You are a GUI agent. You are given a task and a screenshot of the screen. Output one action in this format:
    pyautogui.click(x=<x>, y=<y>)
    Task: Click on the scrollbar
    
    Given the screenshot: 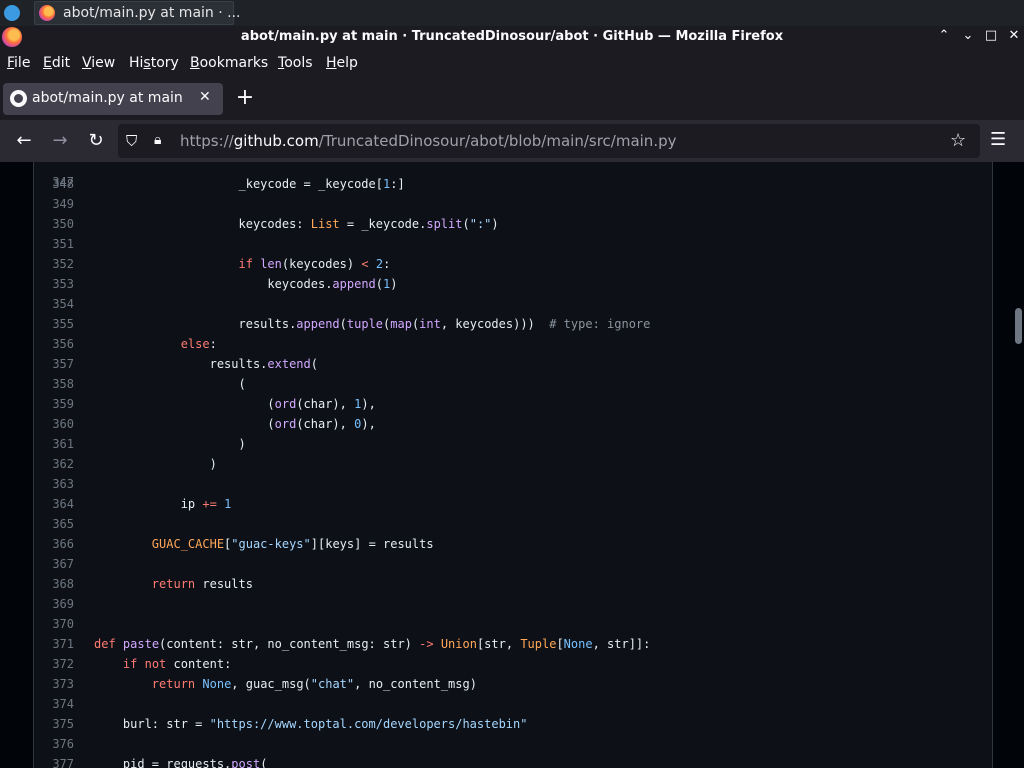 What is the action you would take?
    pyautogui.click(x=1018, y=465)
    